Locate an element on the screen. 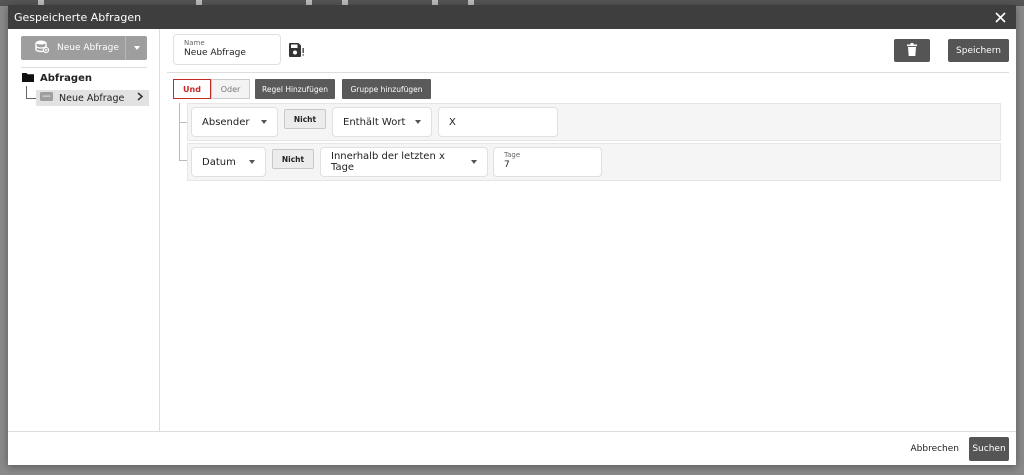  dialog-footer: Abbrechen Suchen is located at coordinates (512, 448).